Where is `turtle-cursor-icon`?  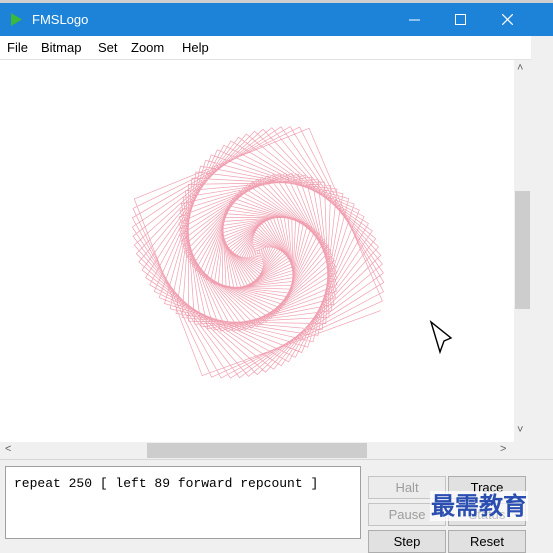 turtle-cursor-icon is located at coordinates (441, 337).